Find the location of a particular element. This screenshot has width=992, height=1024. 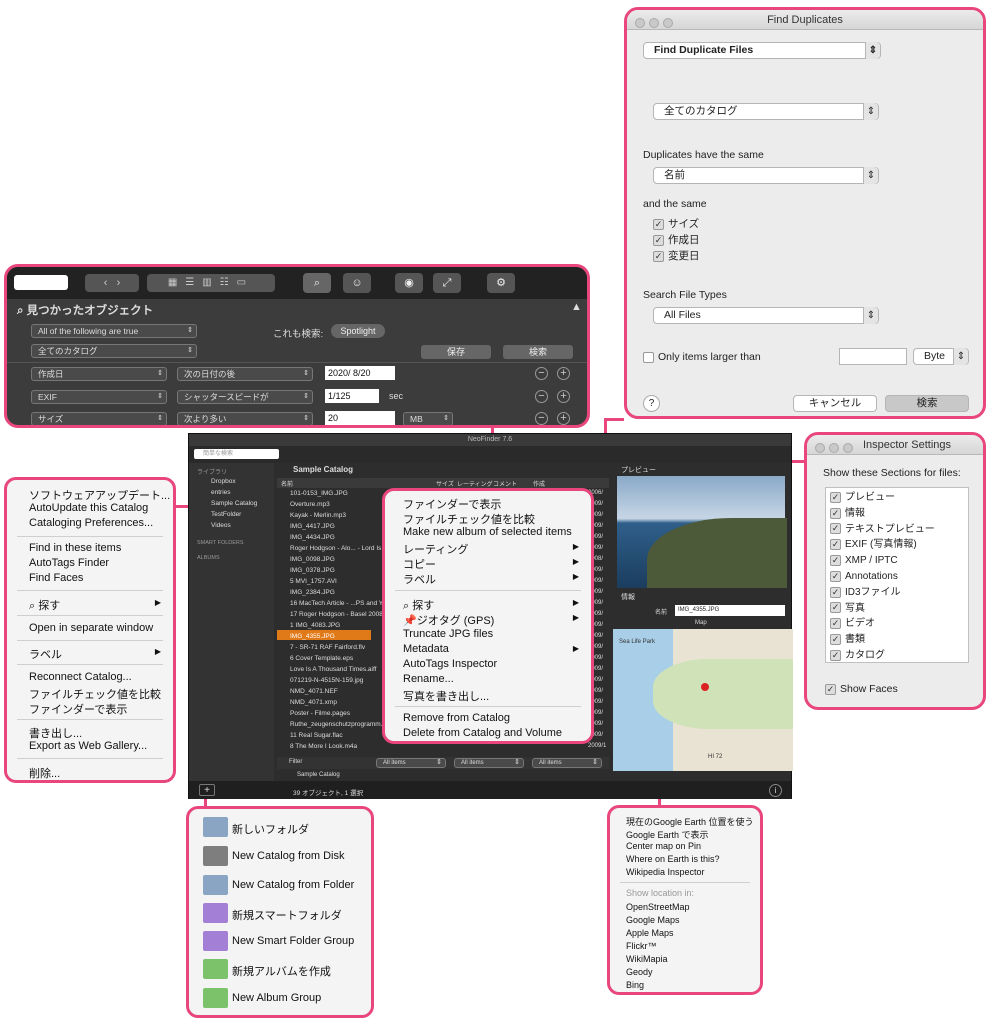

date-input: 2020/ 8/20 is located at coordinates (360, 373).